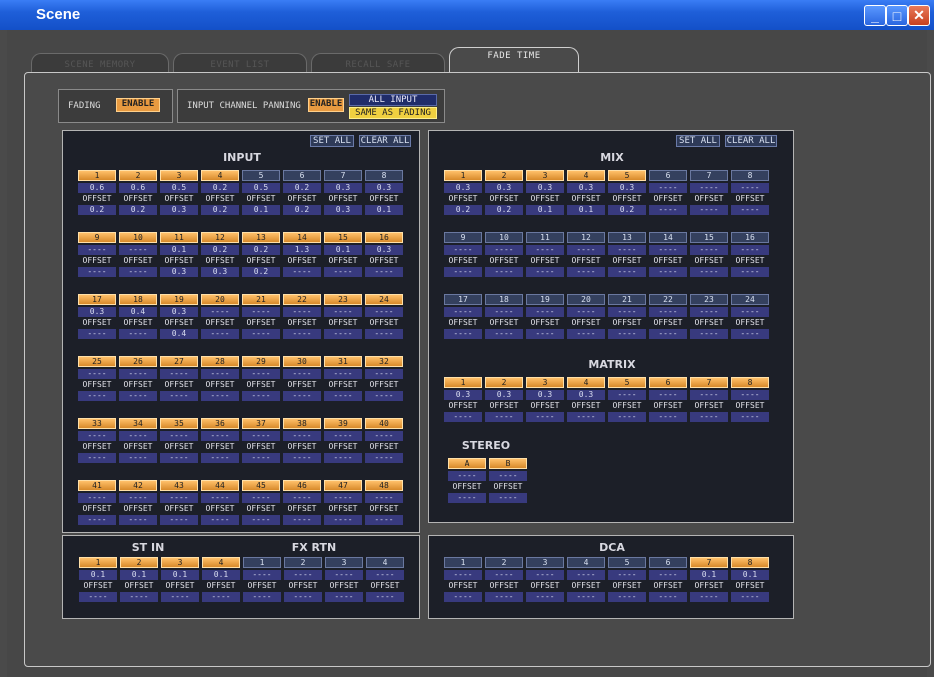  Describe the element at coordinates (220, 237) in the screenshot. I see `input-channel-button: 12` at that location.